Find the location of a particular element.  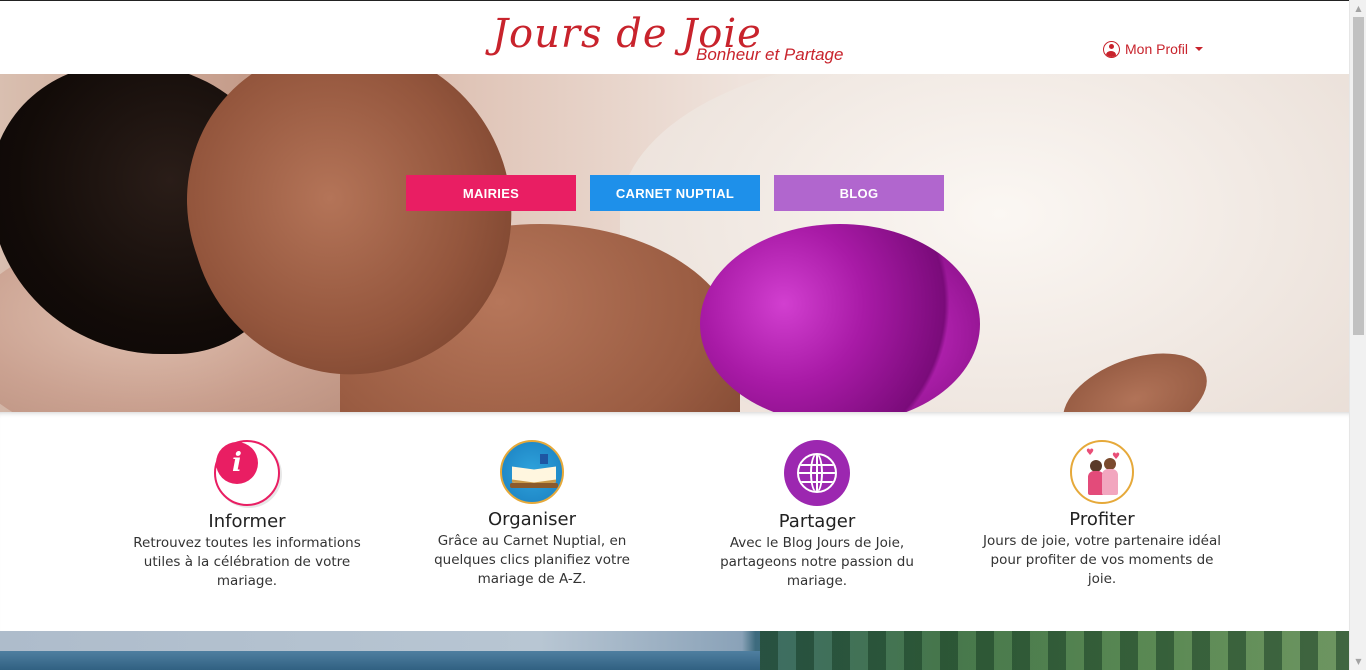

couple-icon: ♥ ♥ is located at coordinates (1102, 472).